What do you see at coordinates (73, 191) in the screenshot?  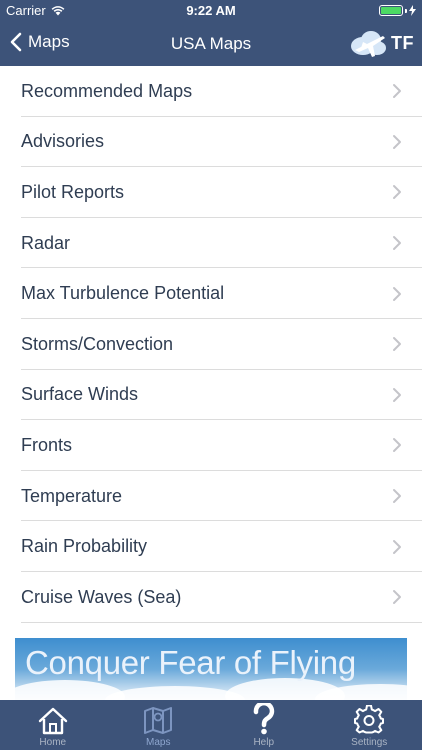 I see `list-item-label: Pilot Reports` at bounding box center [73, 191].